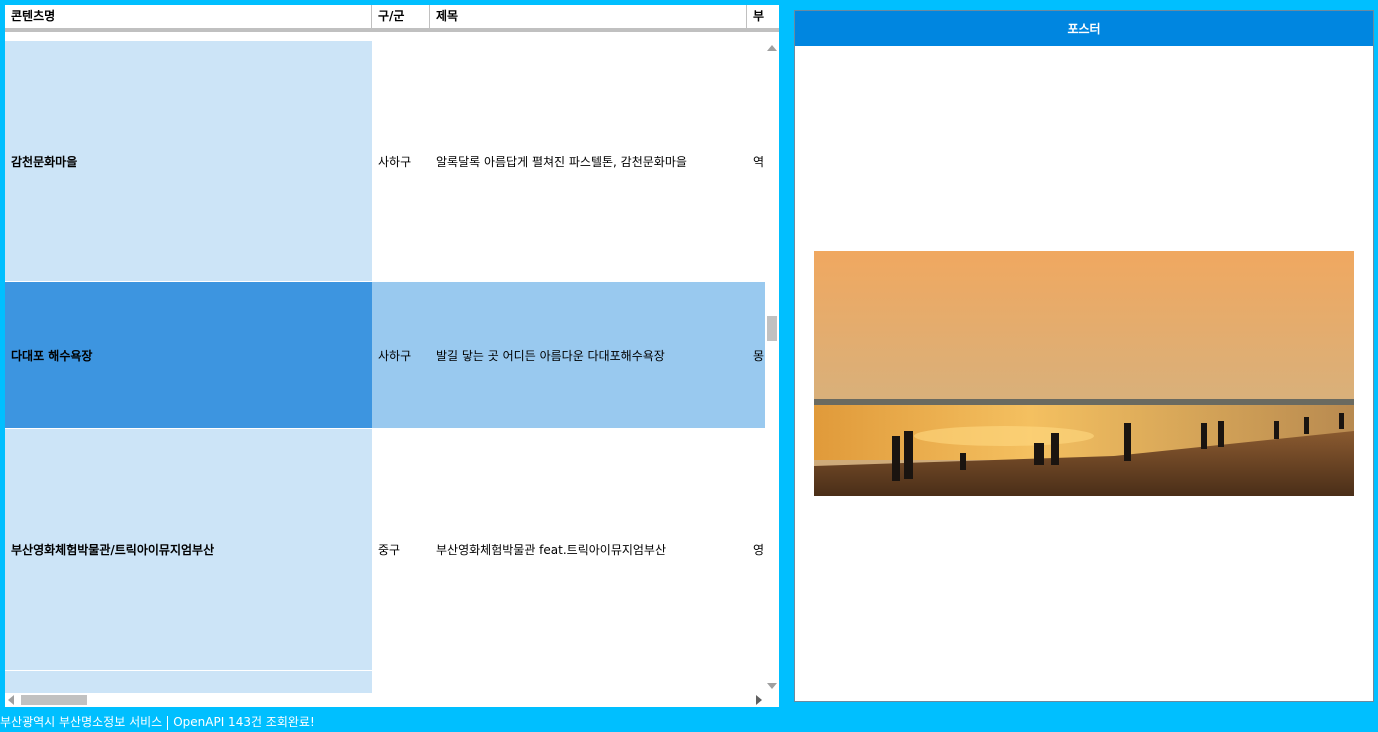 The image size is (1378, 732). What do you see at coordinates (588, 682) in the screenshot?
I see `cell-title` at bounding box center [588, 682].